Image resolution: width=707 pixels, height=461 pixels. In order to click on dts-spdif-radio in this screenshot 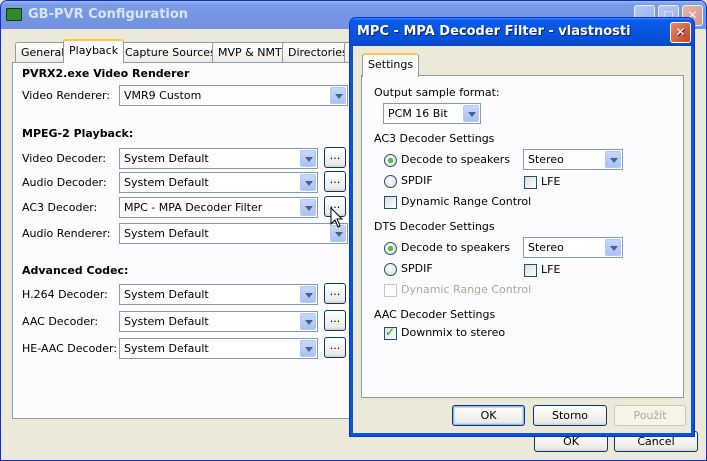, I will do `click(390, 269)`.